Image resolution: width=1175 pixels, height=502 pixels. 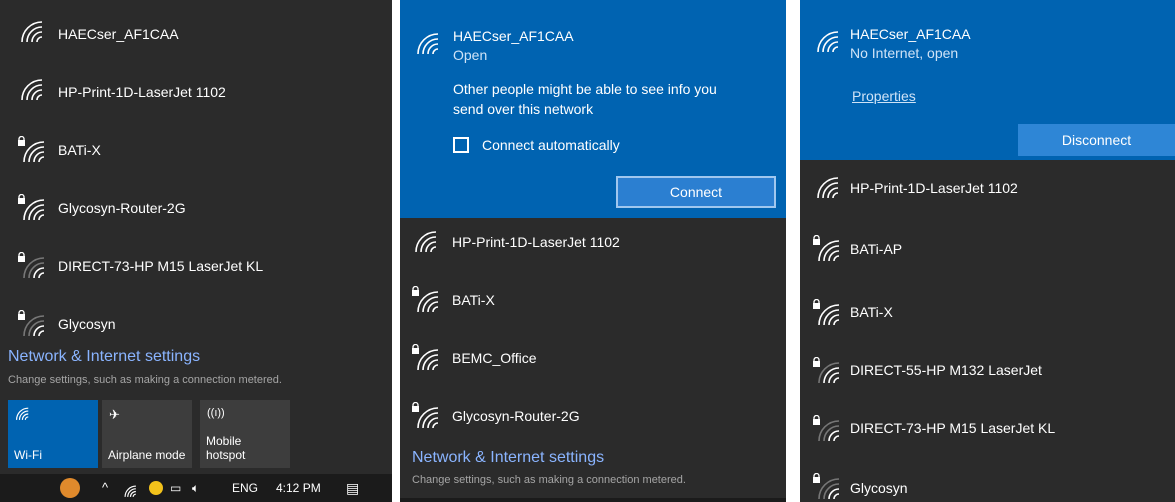 I want to click on network-status: Open, so click(x=470, y=55).